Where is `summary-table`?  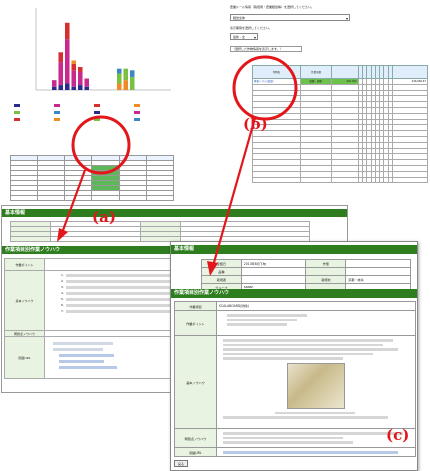
summary-table is located at coordinates (92, 178).